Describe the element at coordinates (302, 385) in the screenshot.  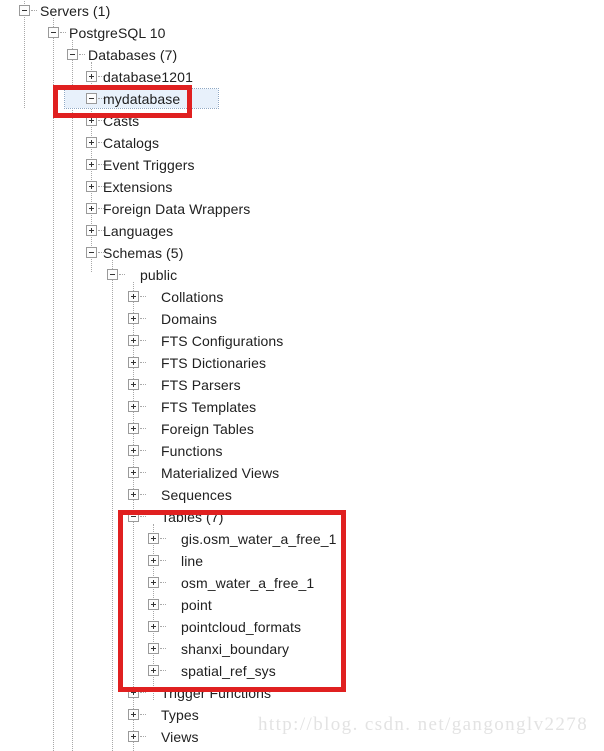
I see `tree-node: FTS Parsers` at that location.